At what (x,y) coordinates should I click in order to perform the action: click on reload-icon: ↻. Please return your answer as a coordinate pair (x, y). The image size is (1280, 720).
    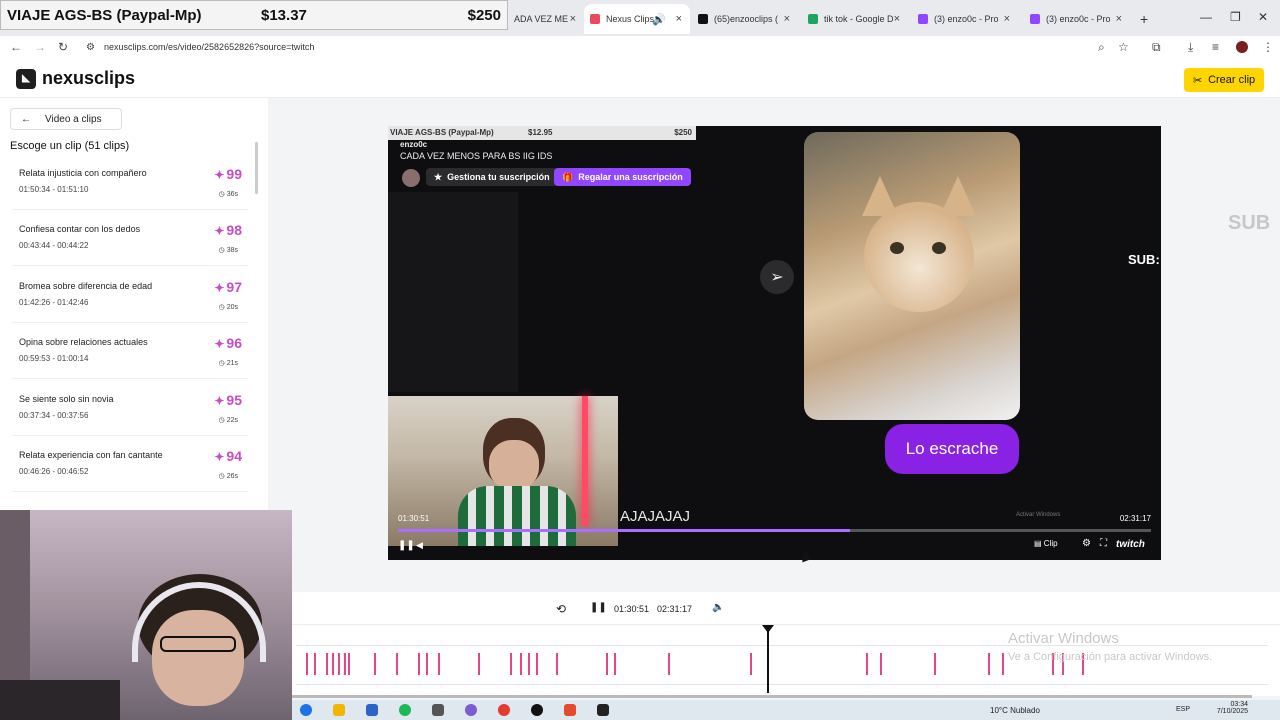
    Looking at the image, I should click on (63, 47).